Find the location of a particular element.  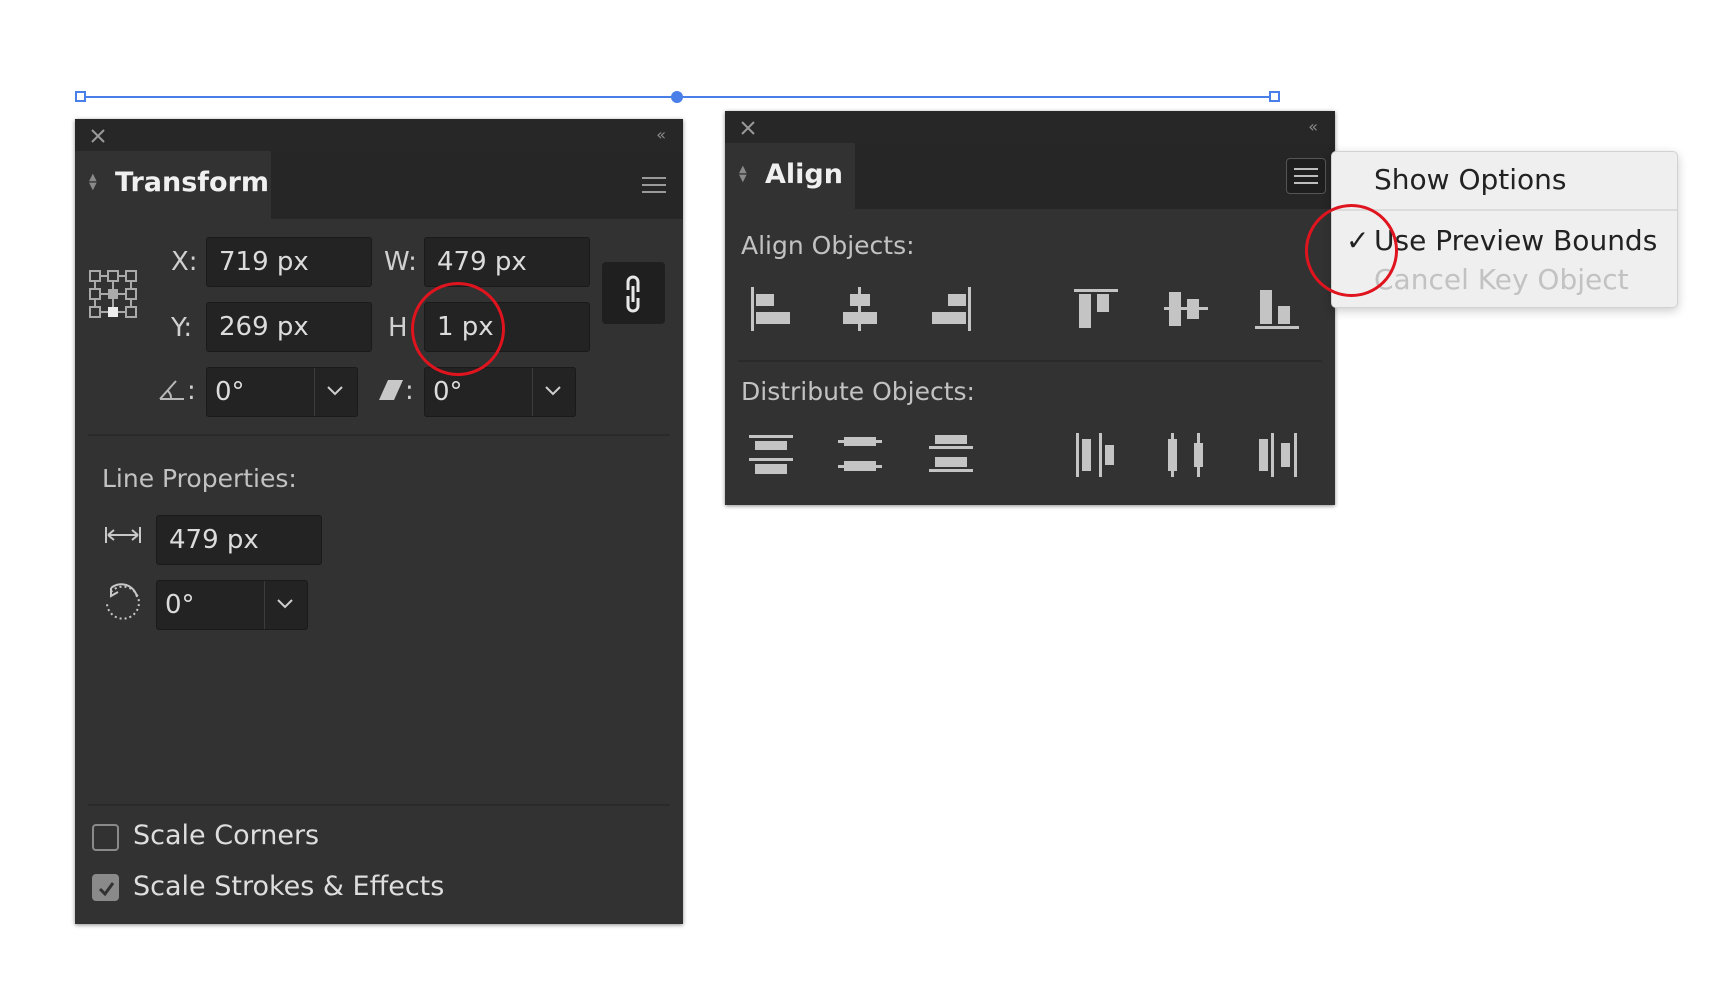

annotation-circle-preview-bounds is located at coordinates (1351, 250).